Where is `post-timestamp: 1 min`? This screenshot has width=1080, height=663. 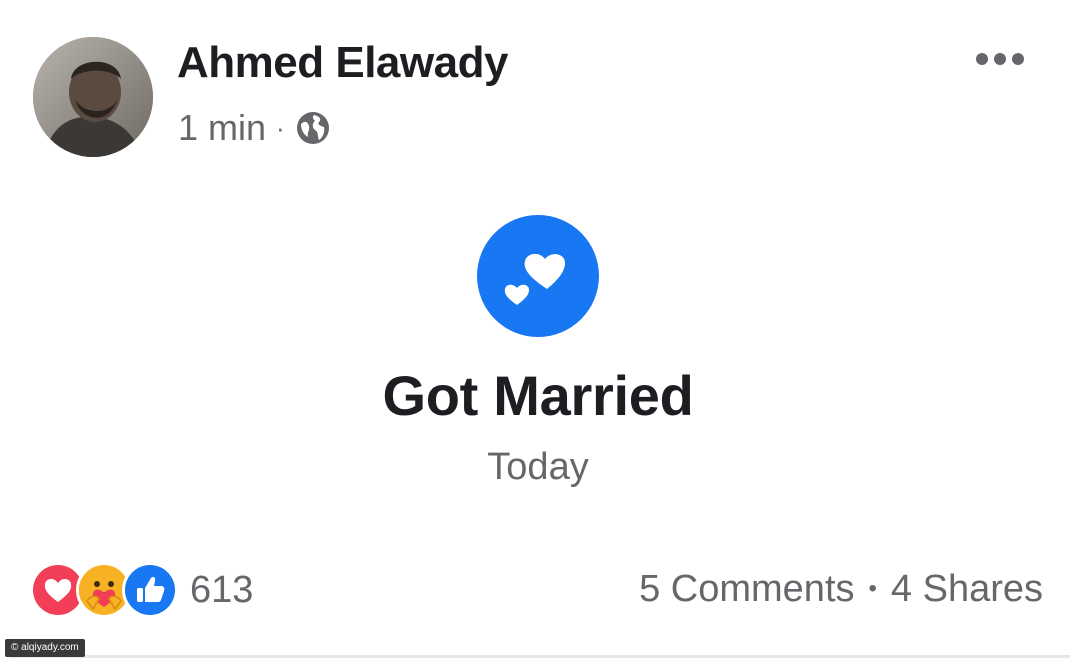
post-timestamp: 1 min is located at coordinates (222, 128).